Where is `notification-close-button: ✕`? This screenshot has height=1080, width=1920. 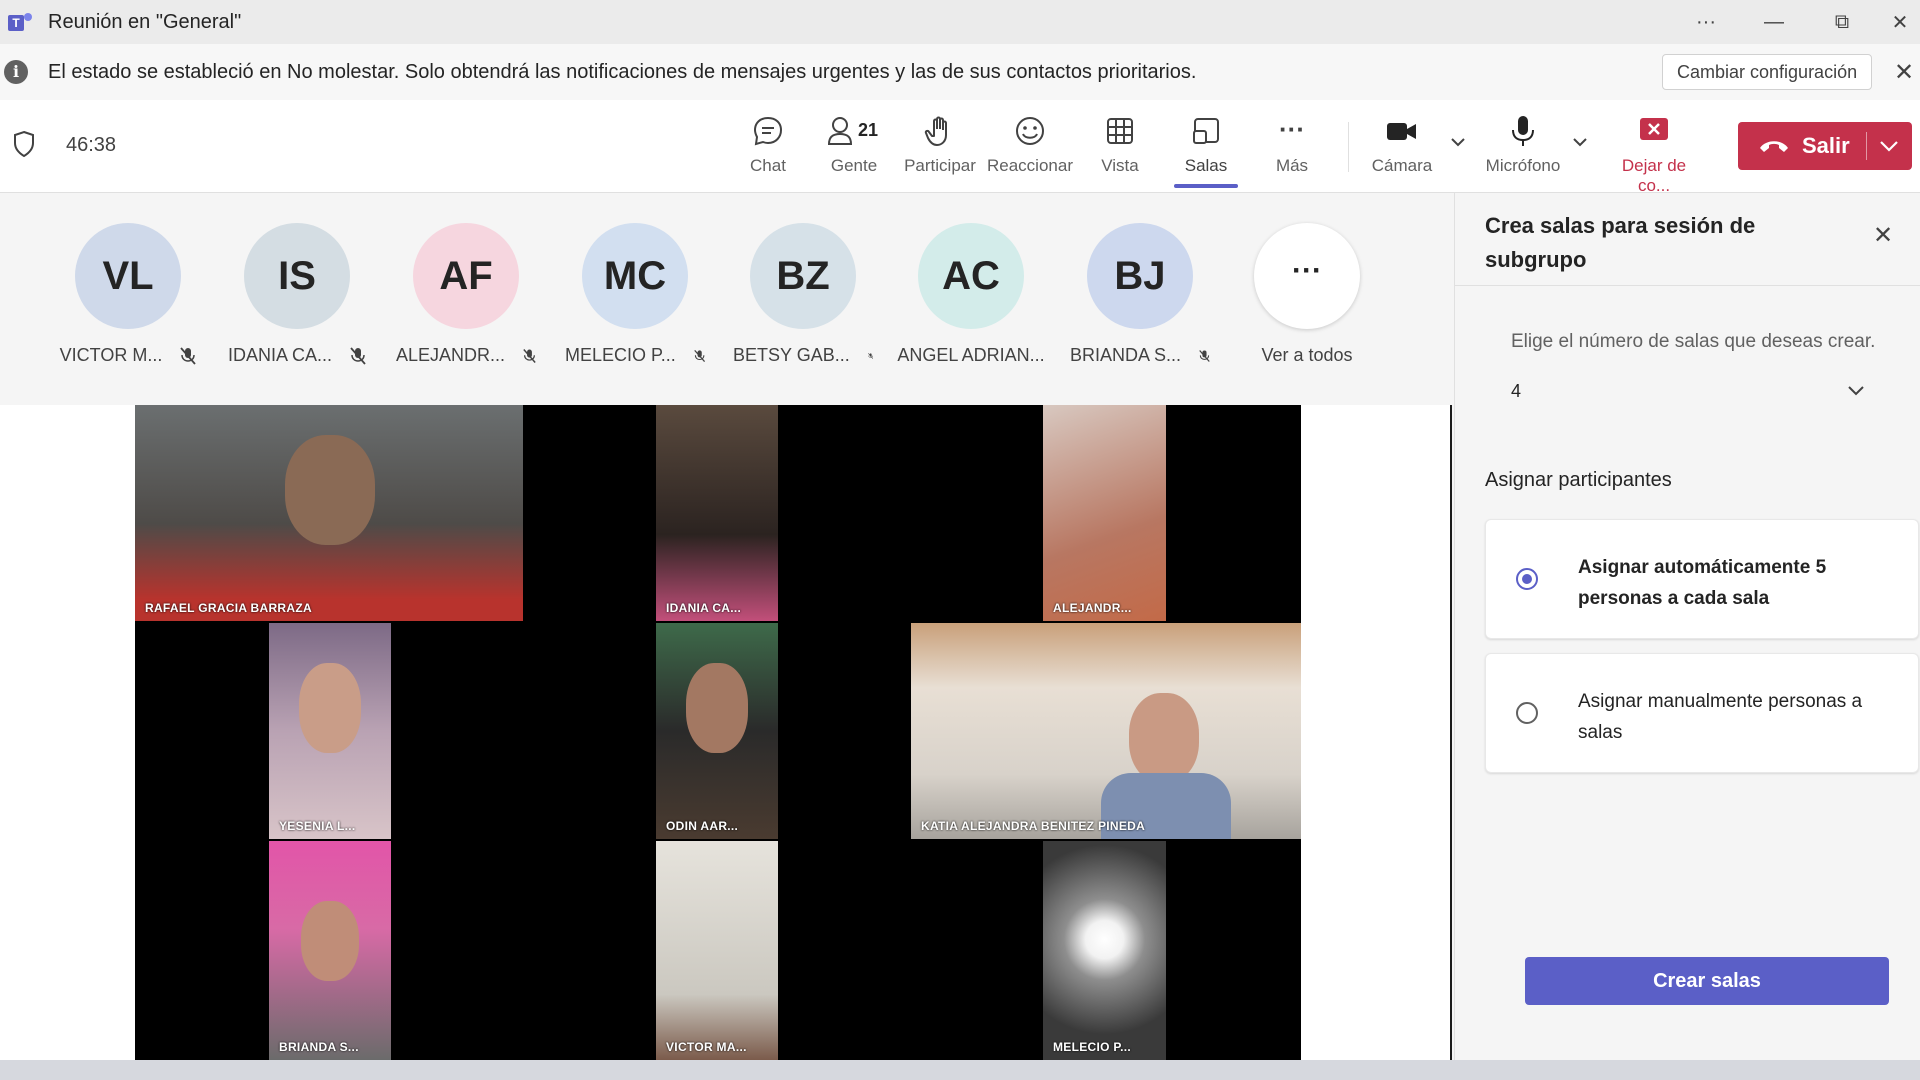 notification-close-button: ✕ is located at coordinates (1904, 72).